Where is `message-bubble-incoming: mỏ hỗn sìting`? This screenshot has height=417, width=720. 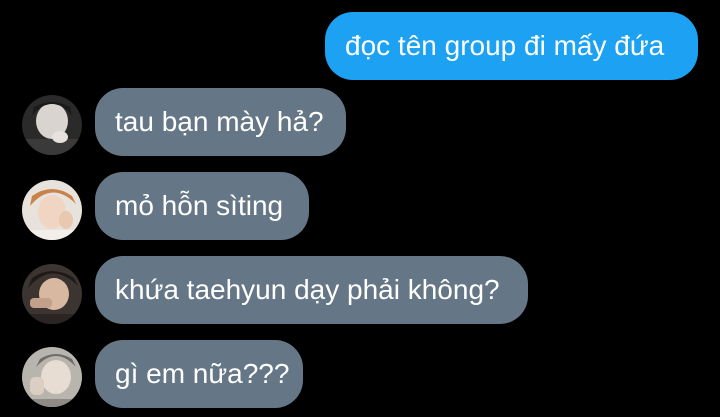
message-bubble-incoming: mỏ hỗn sìting is located at coordinates (202, 206).